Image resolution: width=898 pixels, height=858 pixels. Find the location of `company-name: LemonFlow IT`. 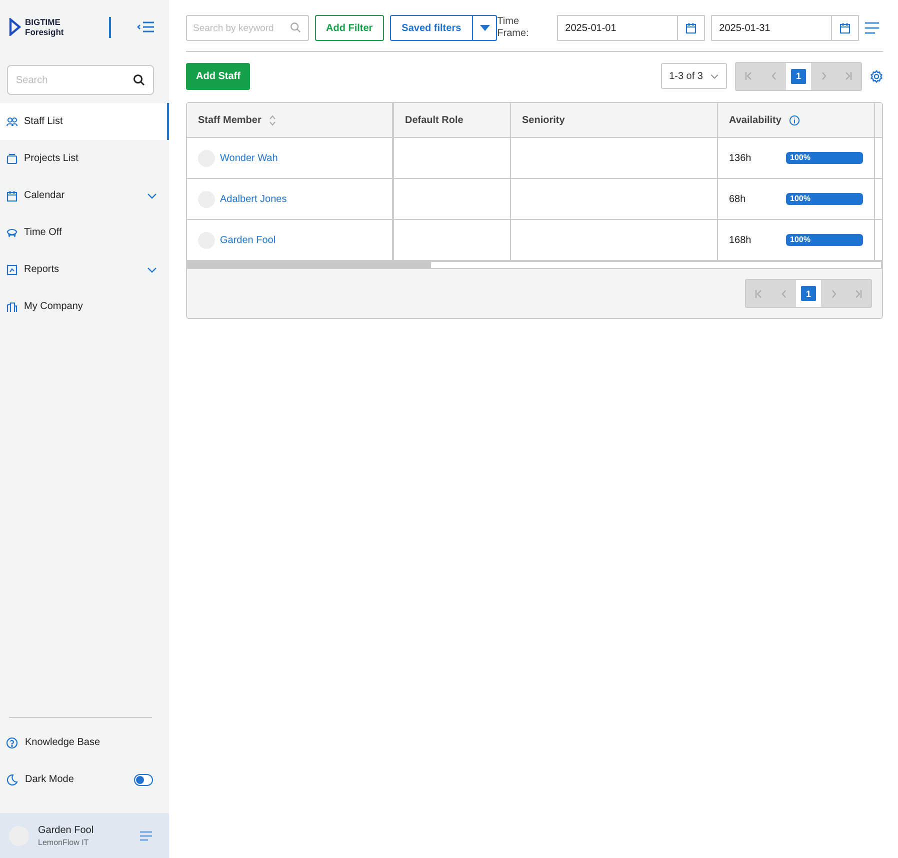

company-name: LemonFlow IT is located at coordinates (64, 842).